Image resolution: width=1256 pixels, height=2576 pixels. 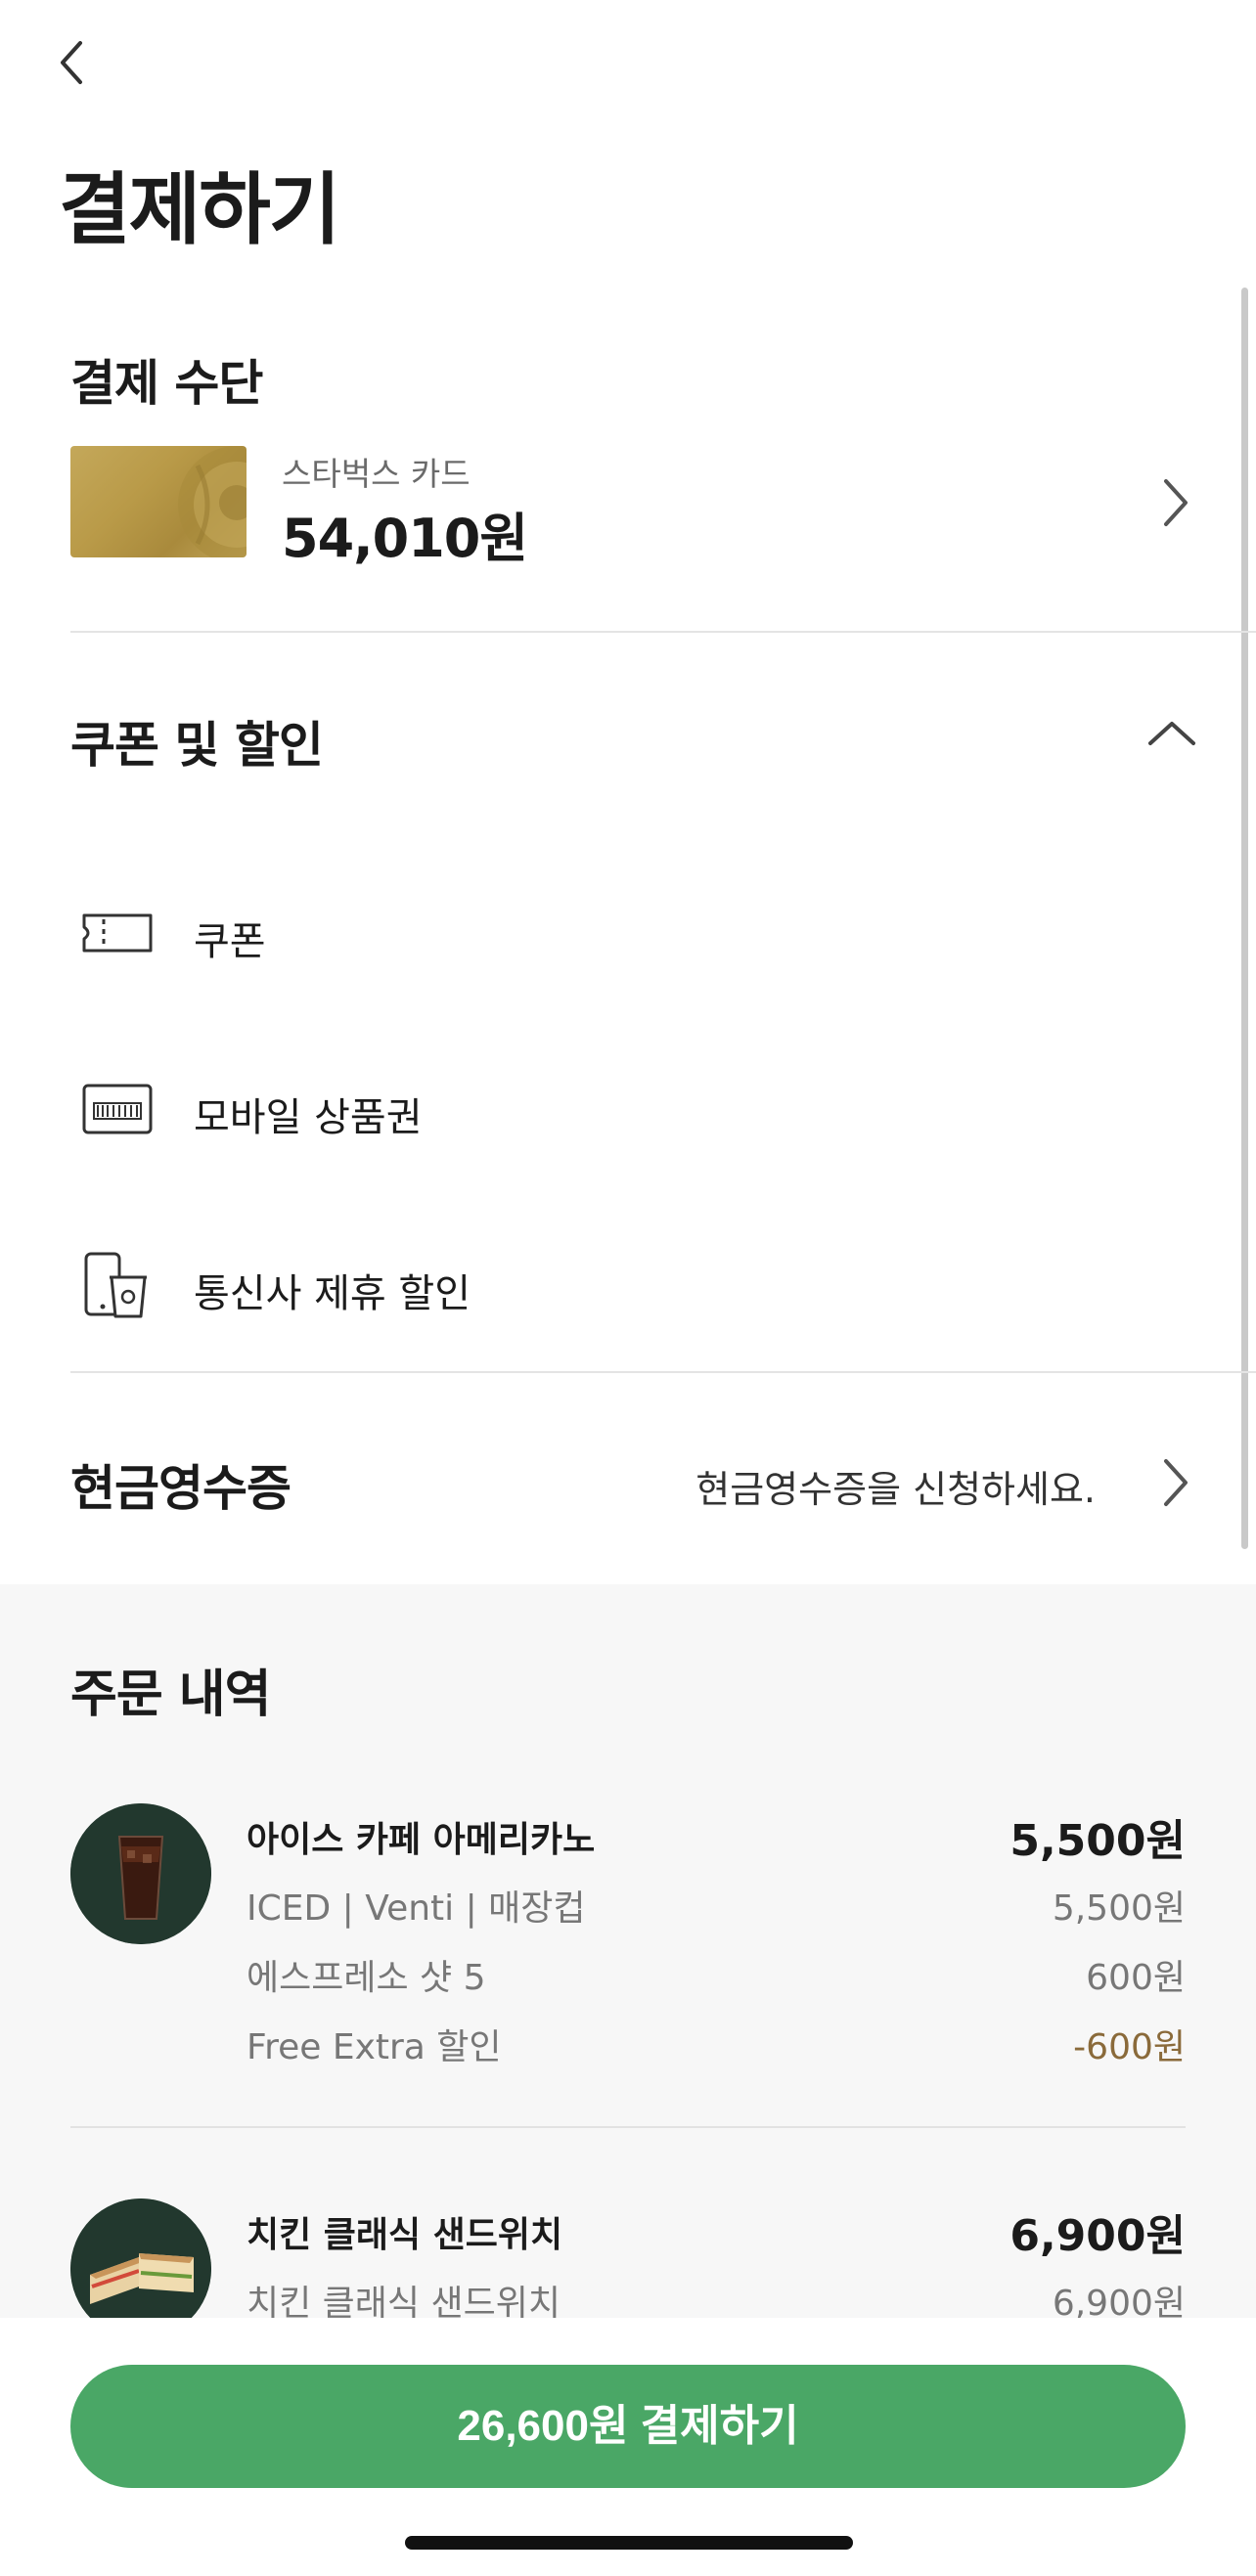 I want to click on carrier-discount-icon, so click(x=118, y=1285).